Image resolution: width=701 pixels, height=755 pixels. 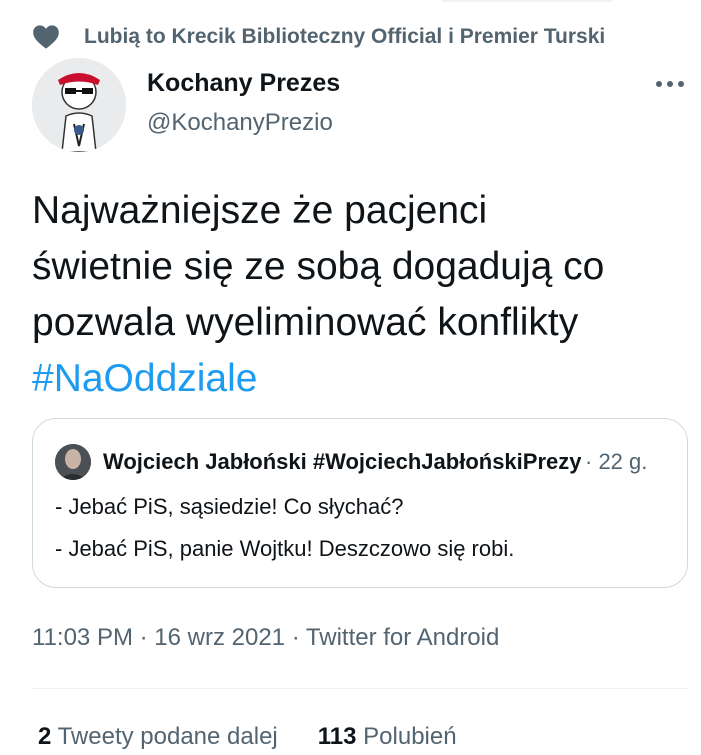 I want to click on retweets-stat: 2 Tweety podane dalej, so click(x=158, y=737).